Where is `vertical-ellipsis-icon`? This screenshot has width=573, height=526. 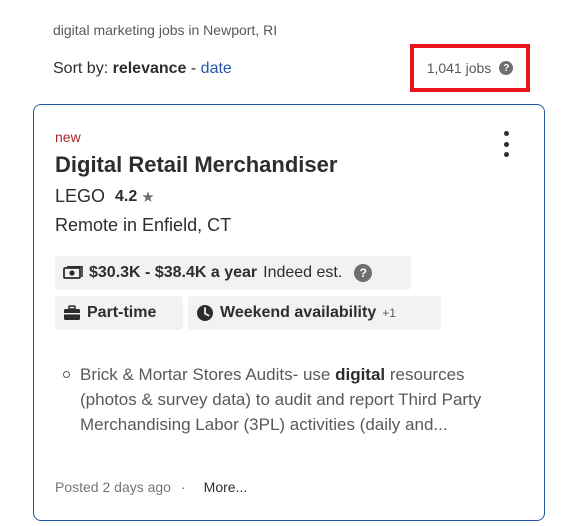 vertical-ellipsis-icon is located at coordinates (506, 144).